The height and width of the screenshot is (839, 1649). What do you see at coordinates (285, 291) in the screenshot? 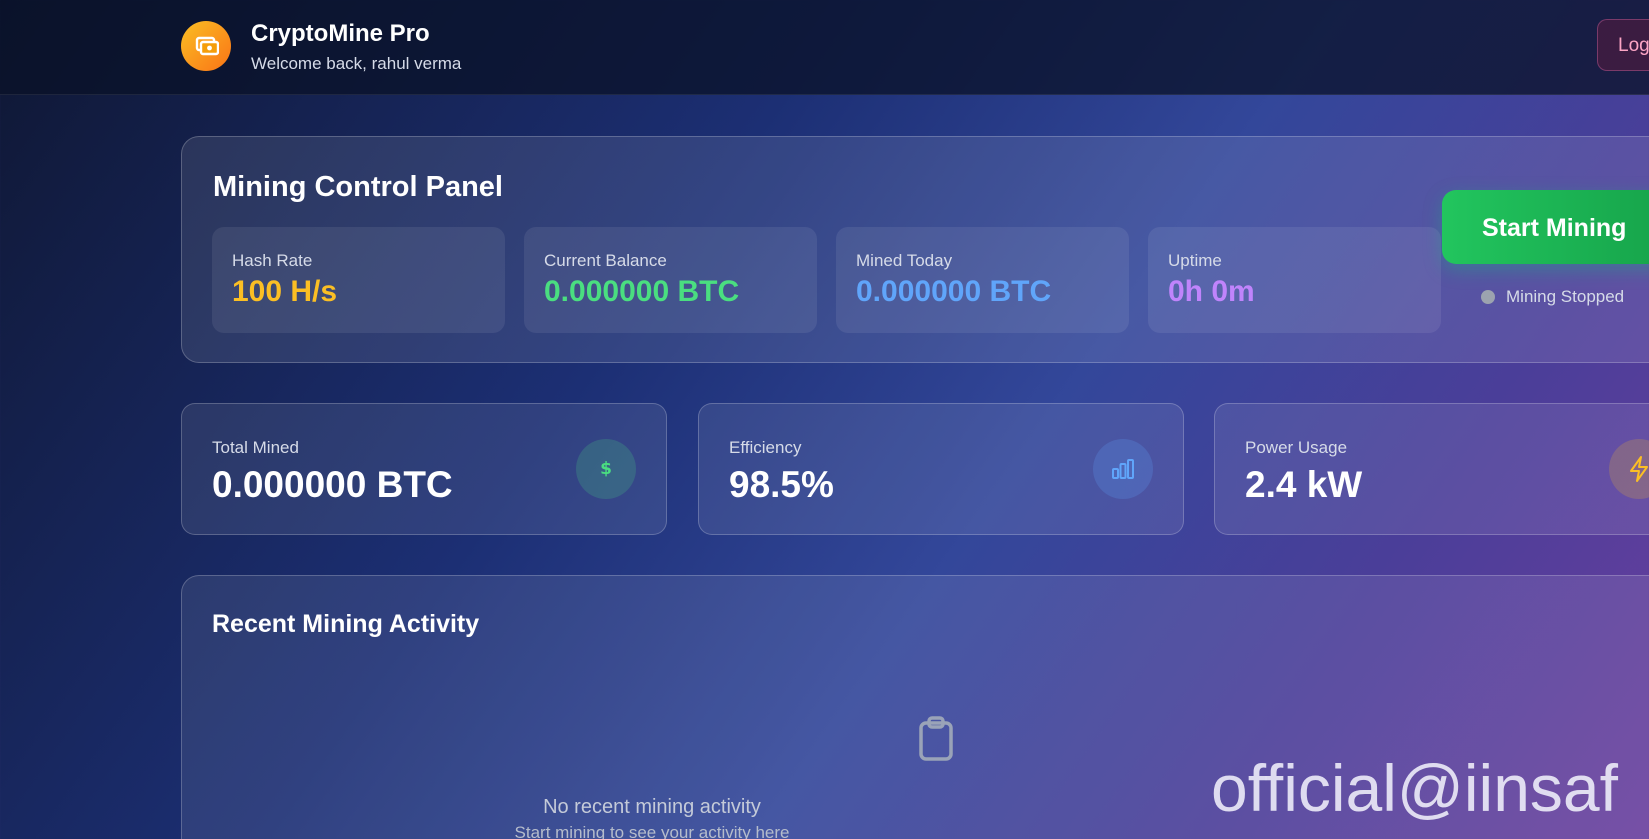
I see `stat-value: 100 H/s` at bounding box center [285, 291].